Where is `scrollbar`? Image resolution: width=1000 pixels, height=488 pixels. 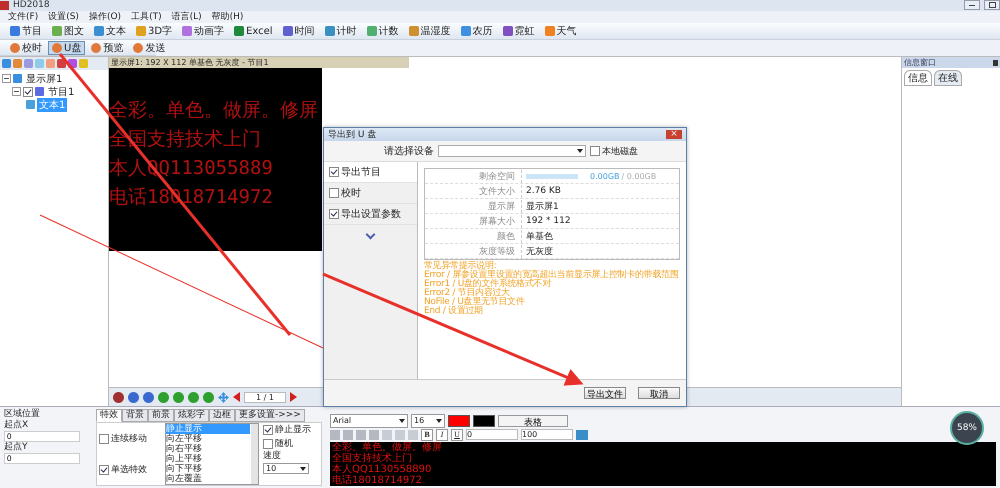 scrollbar is located at coordinates (254, 454).